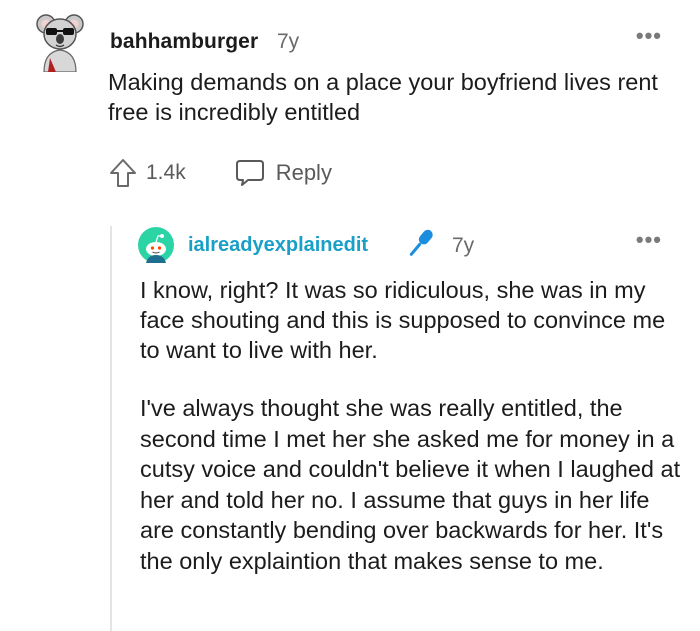  I want to click on comment-actions: 1.4k Reply, so click(220, 173).